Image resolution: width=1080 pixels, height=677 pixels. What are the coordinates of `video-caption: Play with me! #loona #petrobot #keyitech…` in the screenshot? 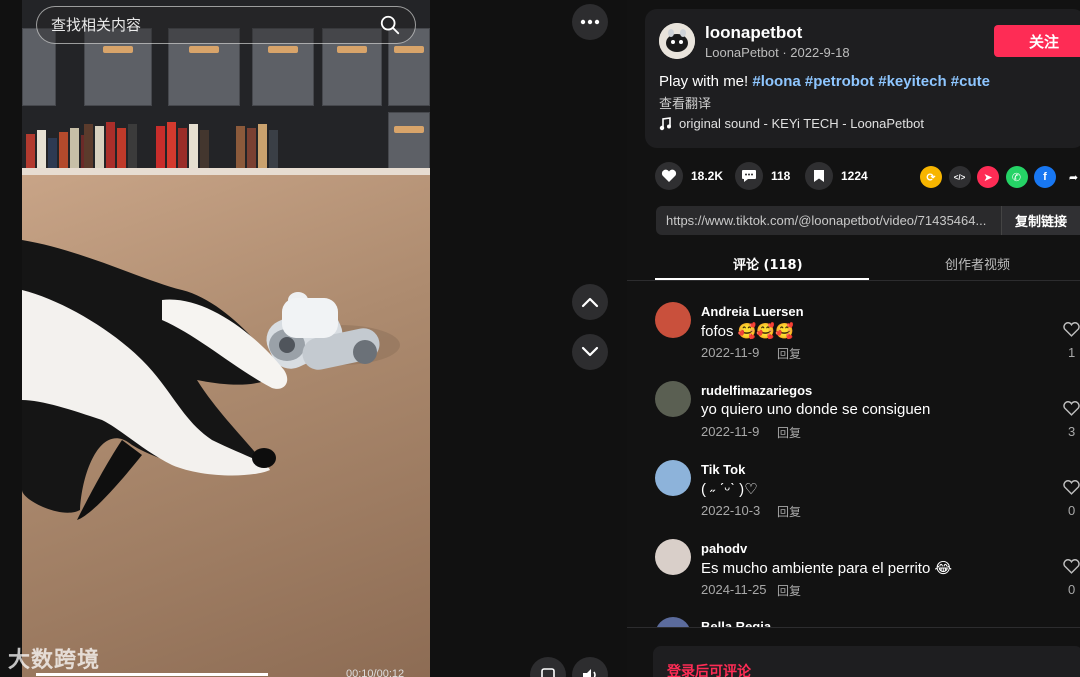 It's located at (824, 81).